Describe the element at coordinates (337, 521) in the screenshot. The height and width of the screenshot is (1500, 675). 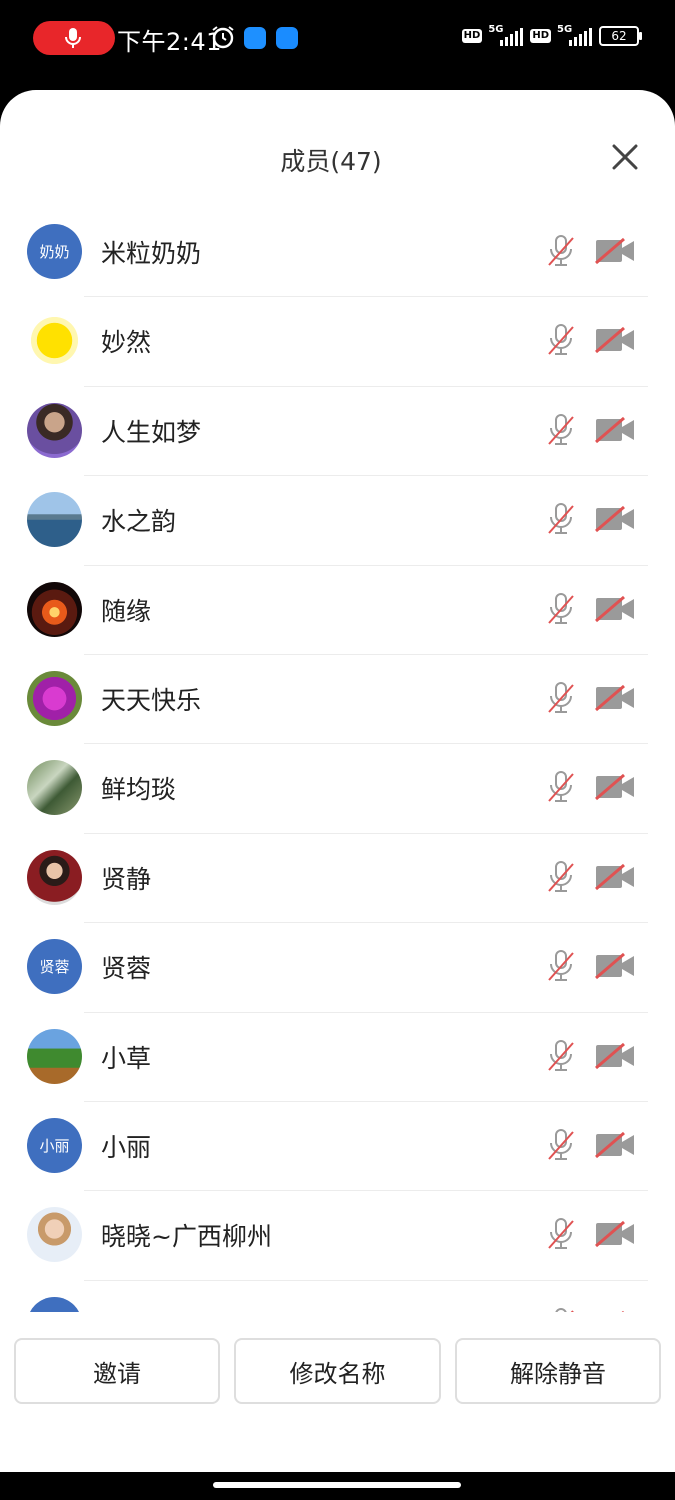
I see `member-row: 水之韵` at that location.